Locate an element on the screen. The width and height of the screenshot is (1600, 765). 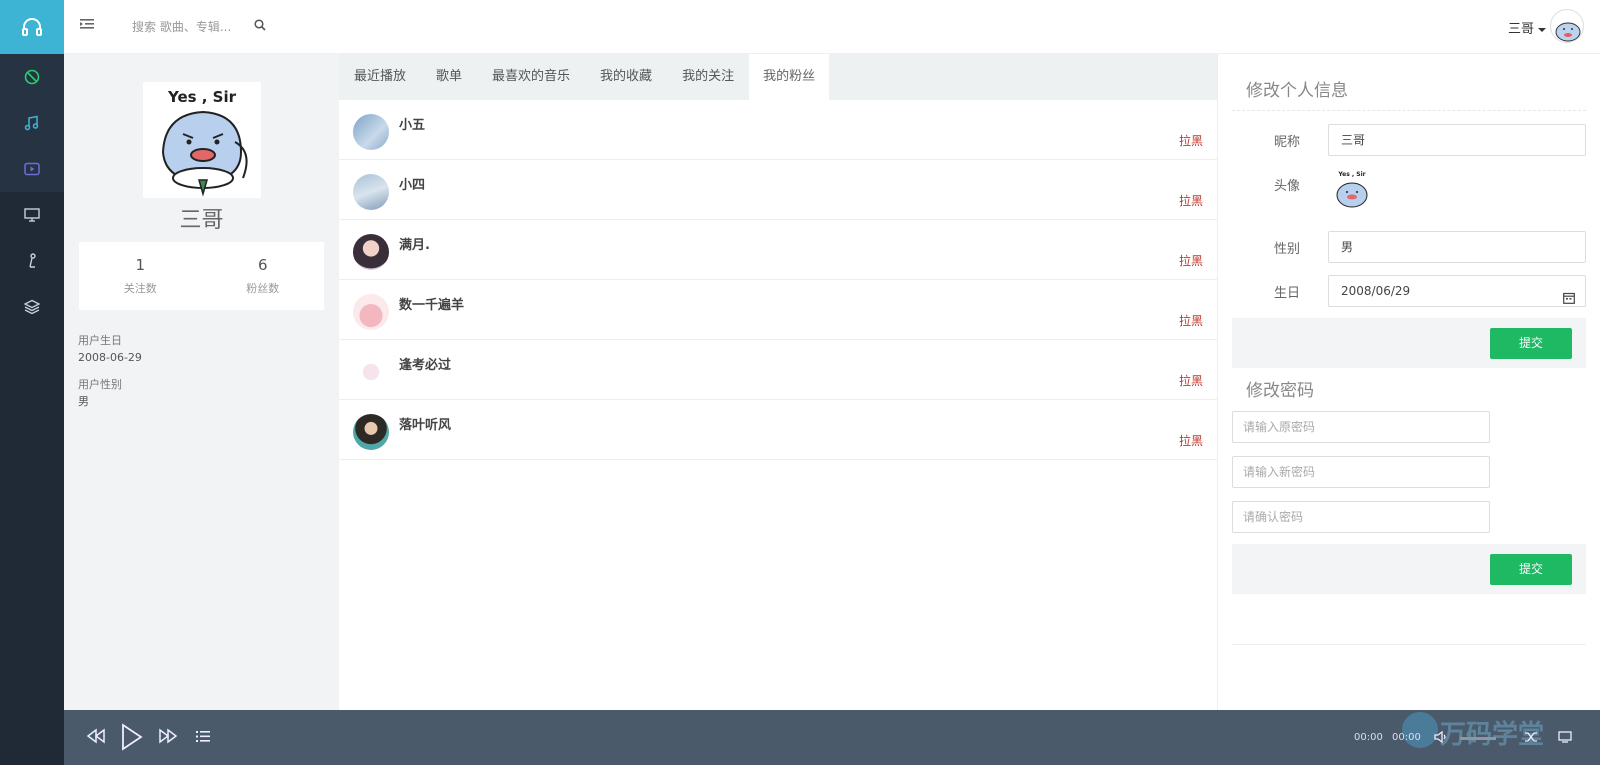
lyrics-icon is located at coordinates (1565, 739).